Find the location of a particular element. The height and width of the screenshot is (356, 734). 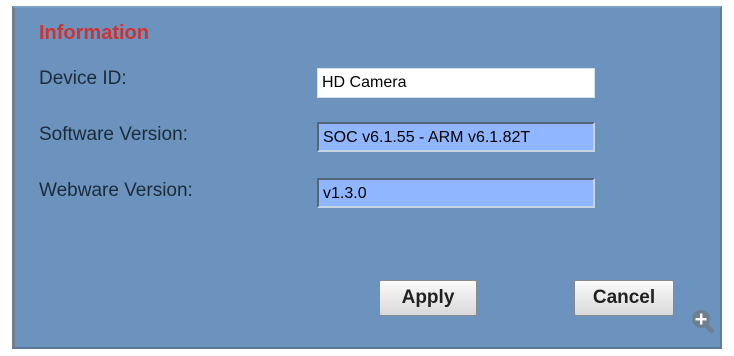

zoom-in-icon is located at coordinates (703, 321).